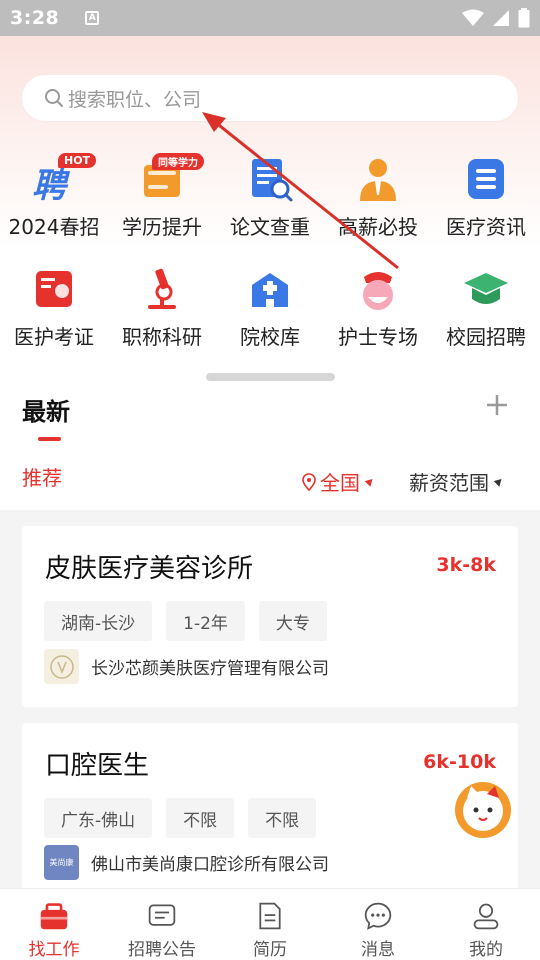 The height and width of the screenshot is (960, 540). Describe the element at coordinates (98, 818) in the screenshot. I see `job-tag: 广东-佛山` at that location.